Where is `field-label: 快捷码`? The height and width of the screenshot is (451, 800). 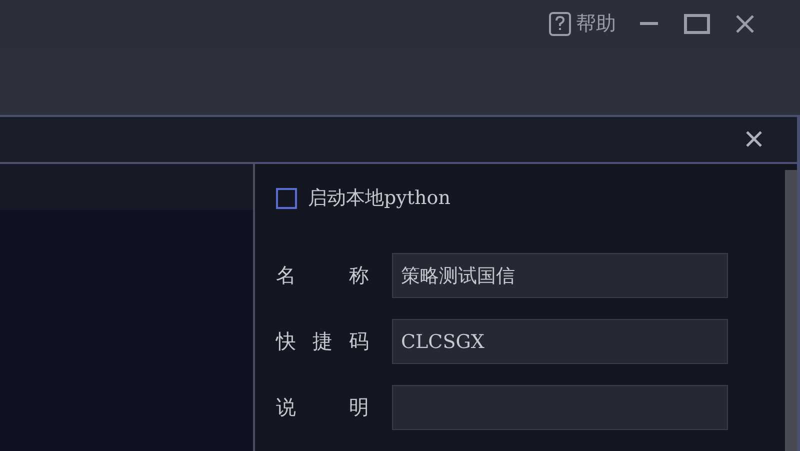 field-label: 快捷码 is located at coordinates (322, 341).